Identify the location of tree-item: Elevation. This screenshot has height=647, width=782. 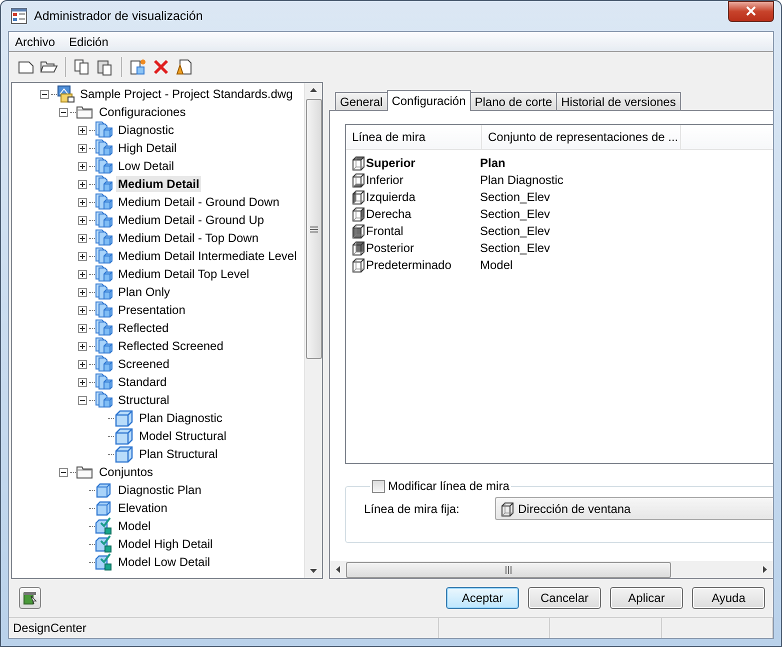
(143, 508).